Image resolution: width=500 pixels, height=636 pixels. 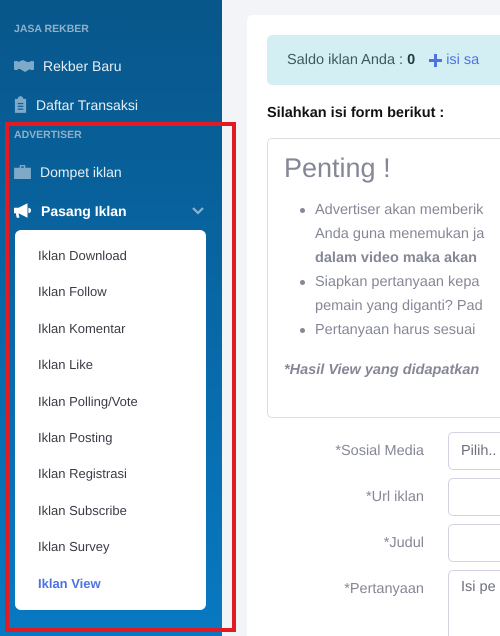 What do you see at coordinates (24, 65) in the screenshot?
I see `handshake-icon` at bounding box center [24, 65].